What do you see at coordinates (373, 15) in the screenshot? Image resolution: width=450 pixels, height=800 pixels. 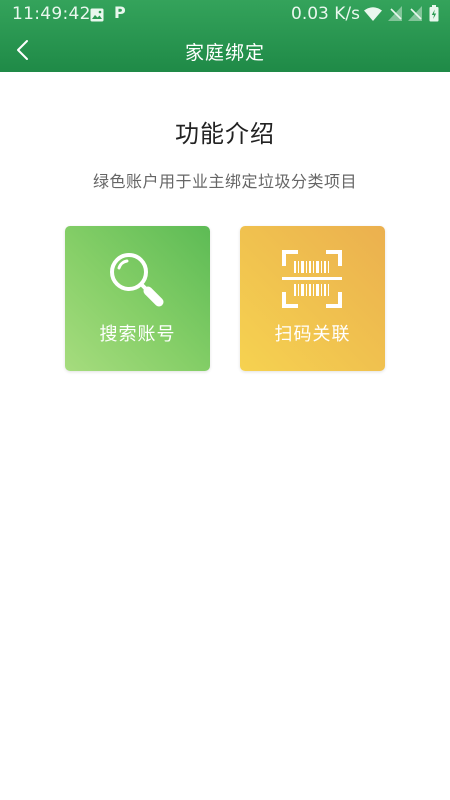 I see `wifi-icon` at bounding box center [373, 15].